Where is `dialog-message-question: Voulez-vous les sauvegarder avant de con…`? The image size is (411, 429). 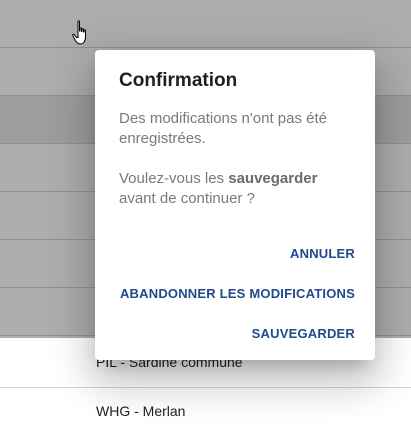
dialog-message-question: Voulez-vous les sauvegarder avant de con… is located at coordinates (237, 189).